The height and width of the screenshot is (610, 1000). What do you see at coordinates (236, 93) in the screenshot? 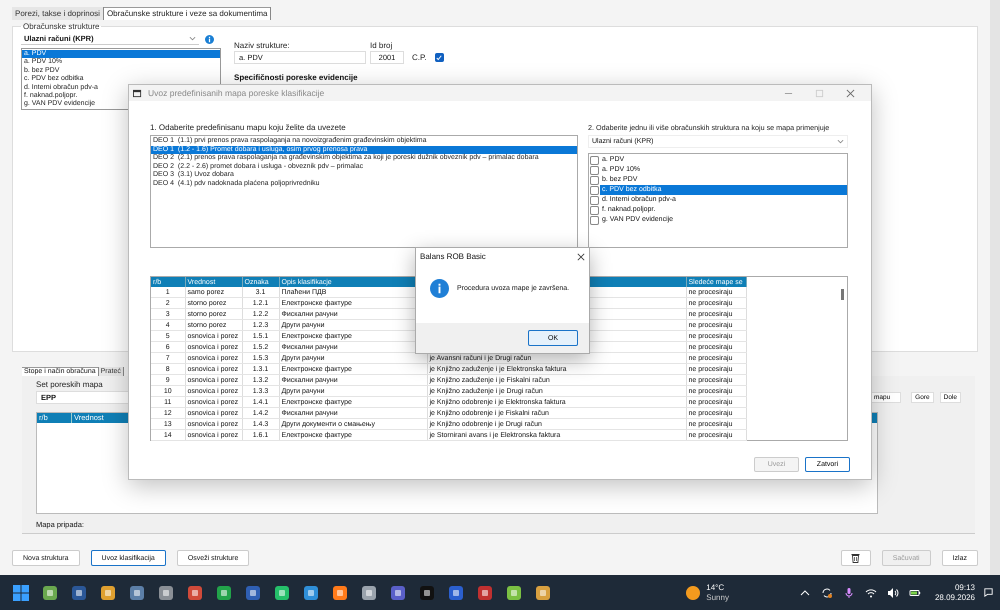
I see `window-title: Uvoz predefinisanih mapa poreske klasifikacije` at bounding box center [236, 93].